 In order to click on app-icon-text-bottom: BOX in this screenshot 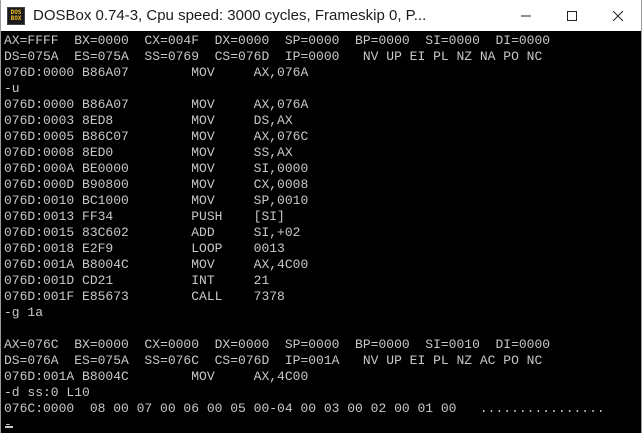, I will do `click(16, 18)`.